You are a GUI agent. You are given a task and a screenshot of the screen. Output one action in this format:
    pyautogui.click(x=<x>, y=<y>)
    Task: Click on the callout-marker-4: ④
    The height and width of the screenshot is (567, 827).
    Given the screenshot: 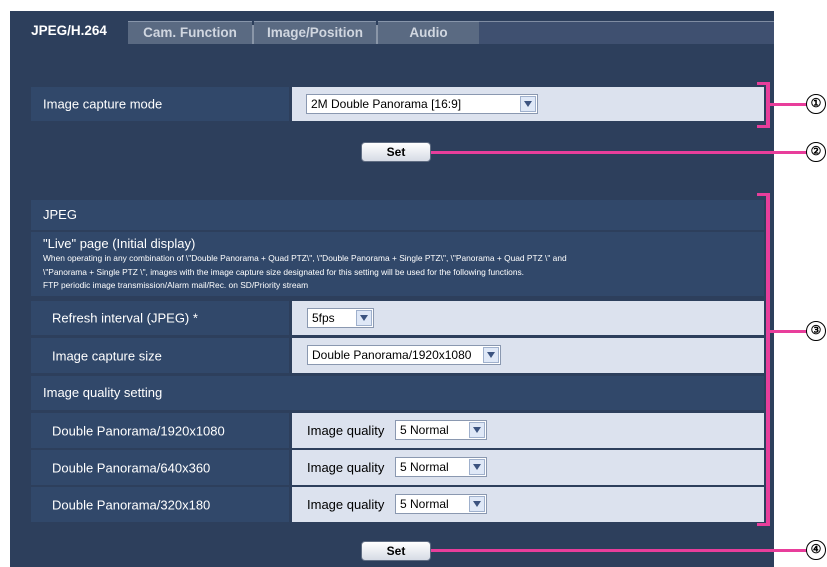 What is the action you would take?
    pyautogui.click(x=816, y=550)
    